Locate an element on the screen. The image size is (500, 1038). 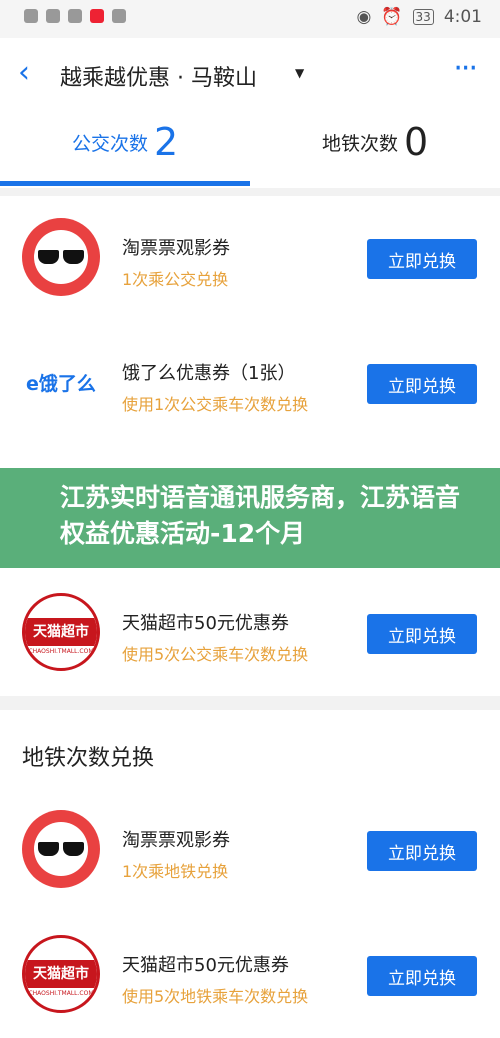
ad-overlay-banner: 江苏实时语音通讯服务商，江苏语音权益优惠活动-12个月 is located at coordinates (250, 518).